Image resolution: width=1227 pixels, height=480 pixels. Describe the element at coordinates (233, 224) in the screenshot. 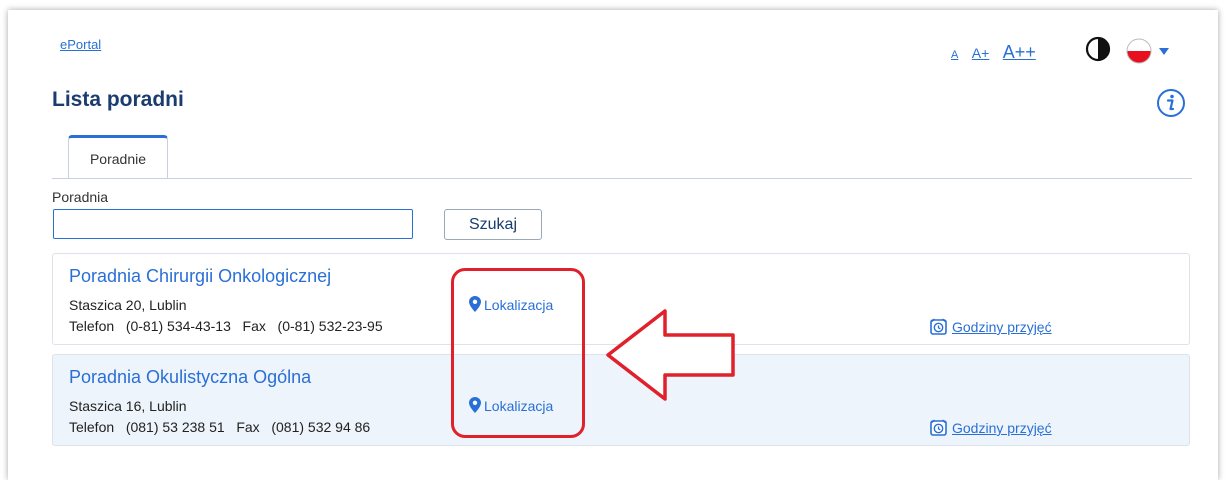

I see `clinic-search-input` at that location.